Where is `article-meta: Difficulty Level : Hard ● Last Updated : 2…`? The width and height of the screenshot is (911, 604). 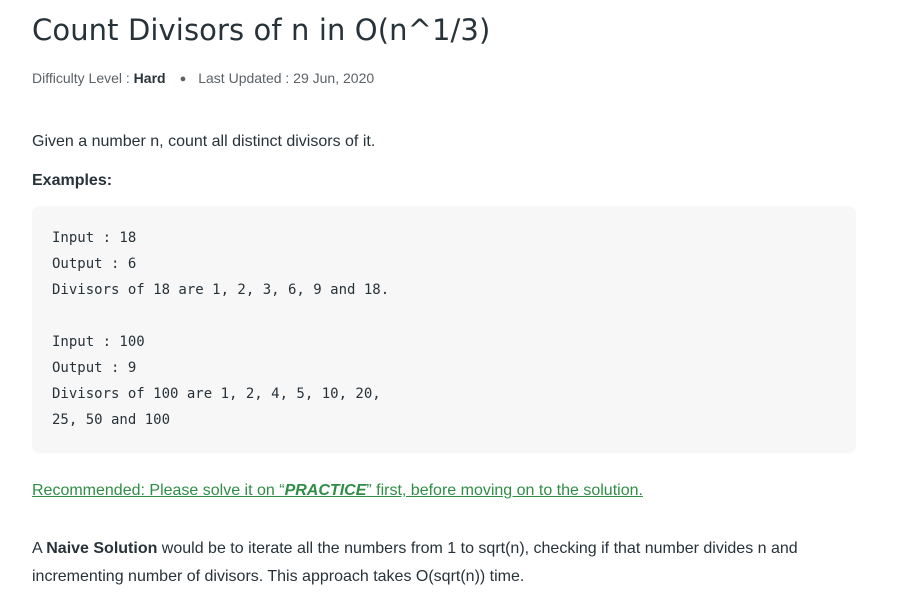 article-meta: Difficulty Level : Hard ● Last Updated : 2… is located at coordinates (203, 78).